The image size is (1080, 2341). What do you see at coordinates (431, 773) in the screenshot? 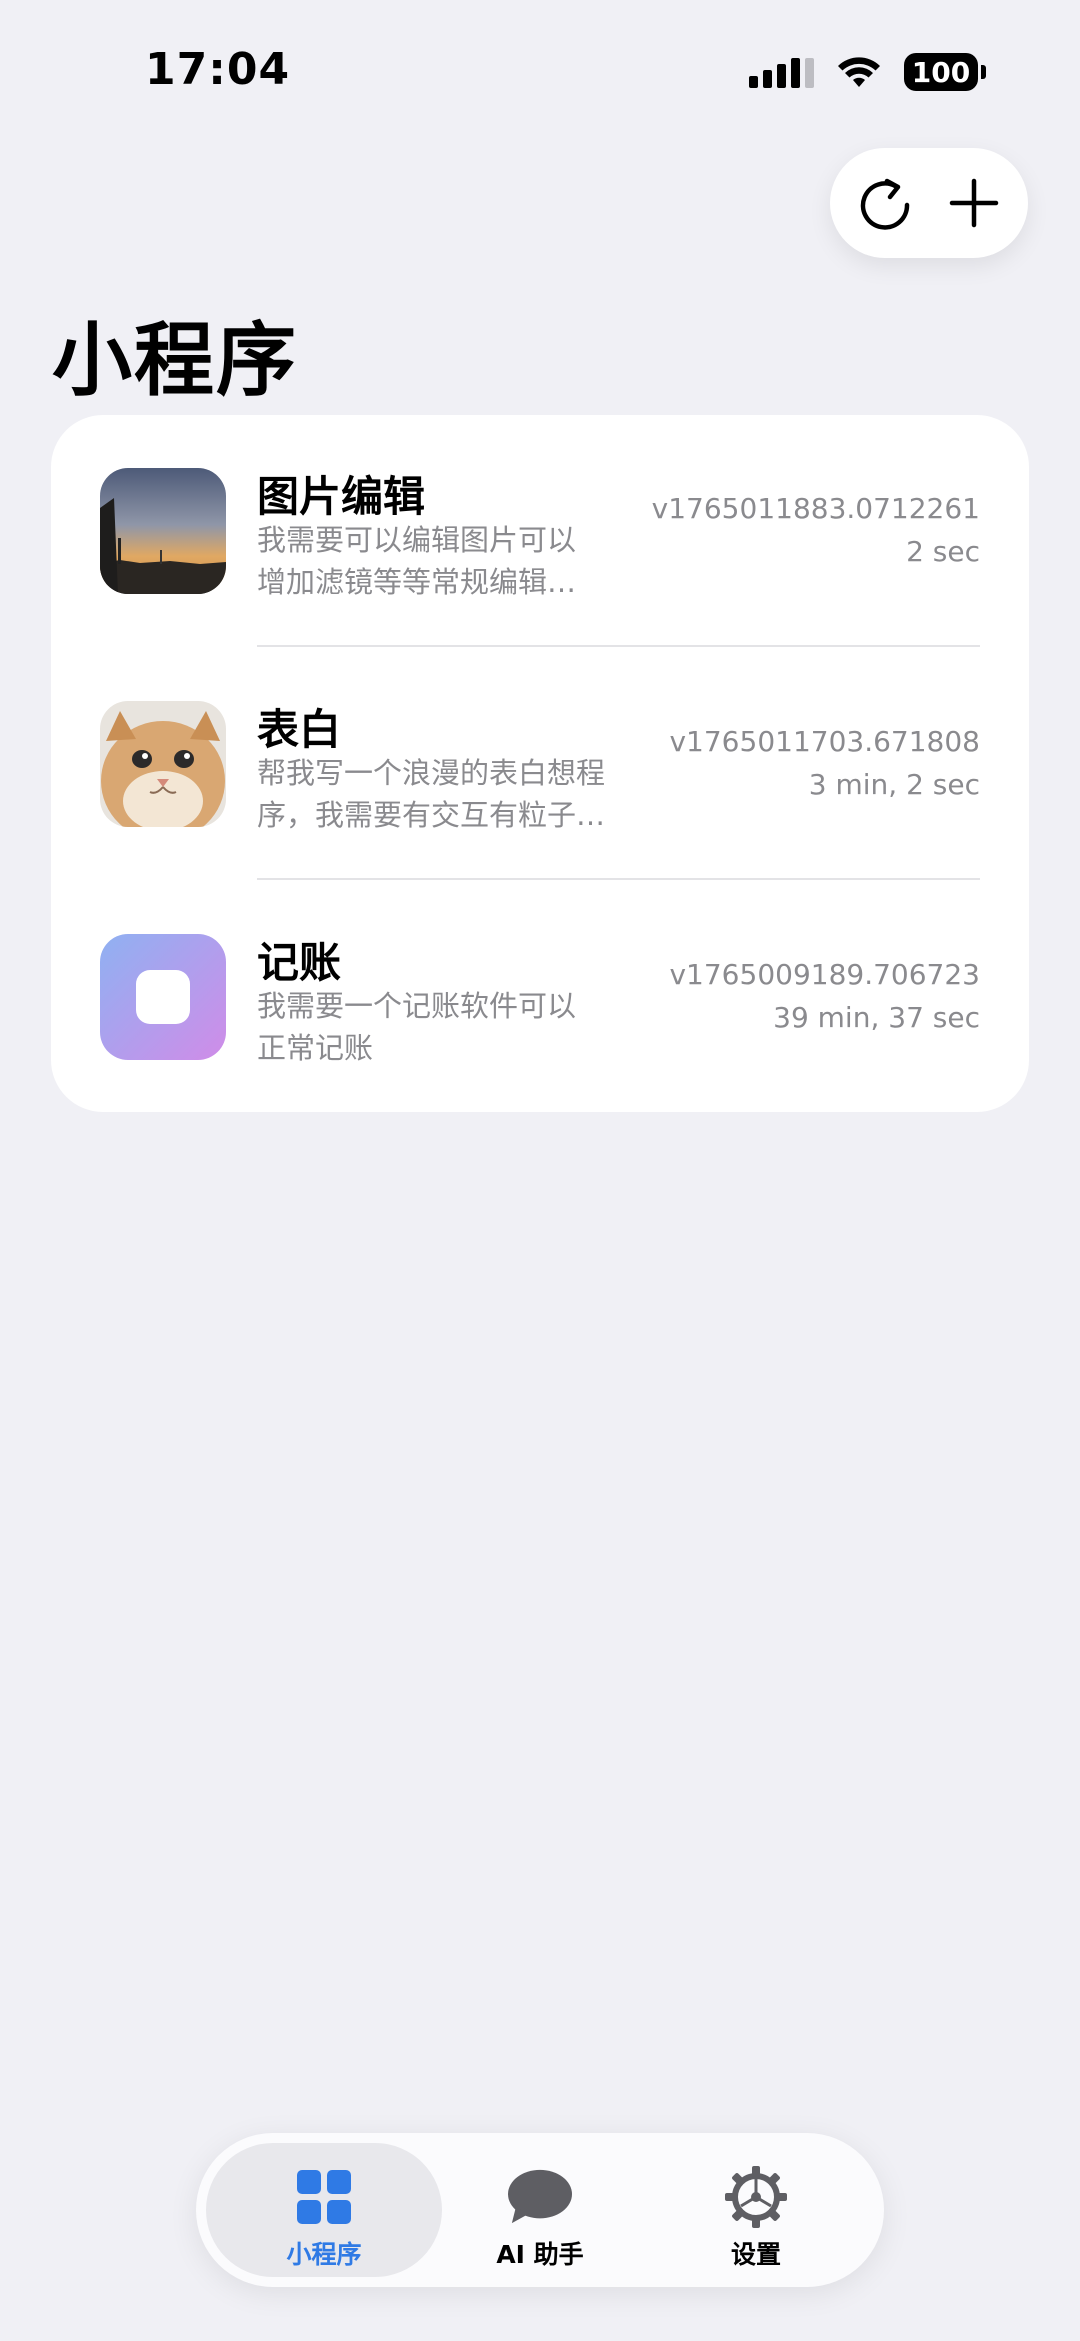
I see `app-description-line: 帮我写一个浪漫的表白想程` at bounding box center [431, 773].